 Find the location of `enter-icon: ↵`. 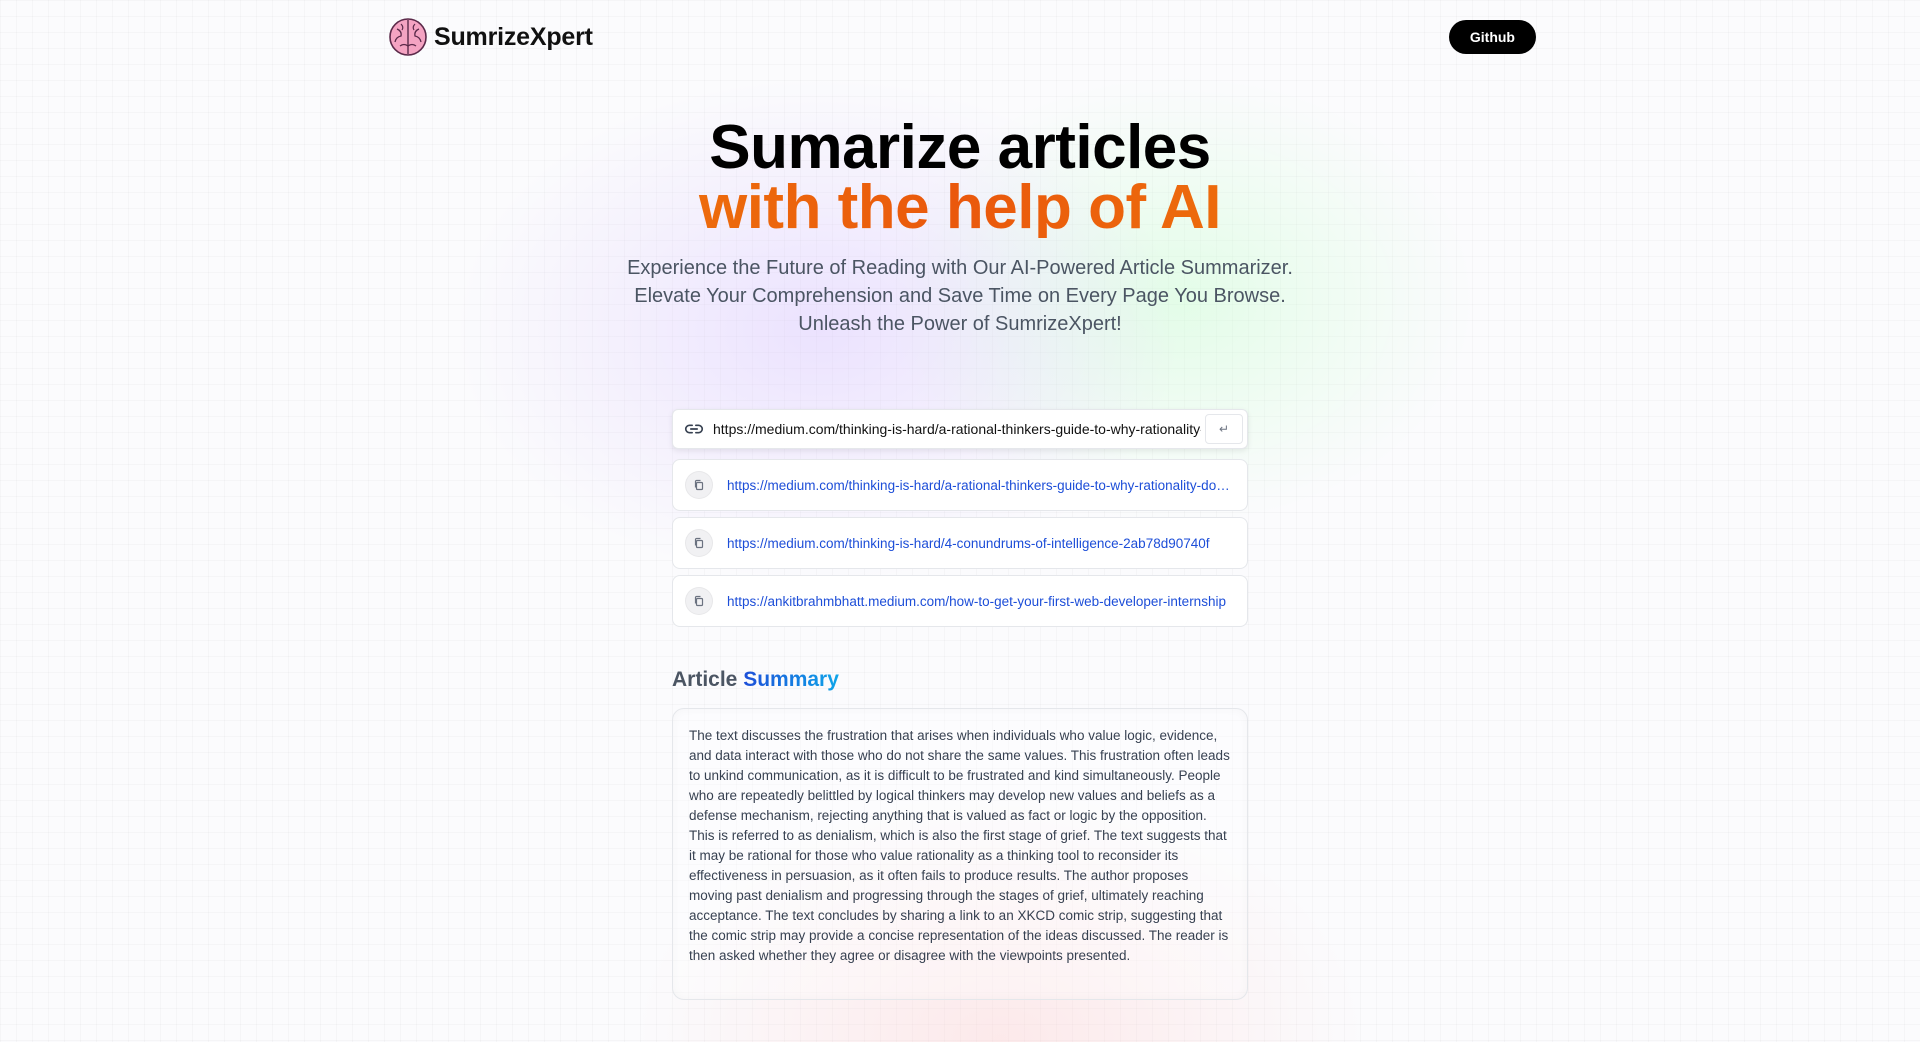

enter-icon: ↵ is located at coordinates (1224, 429).